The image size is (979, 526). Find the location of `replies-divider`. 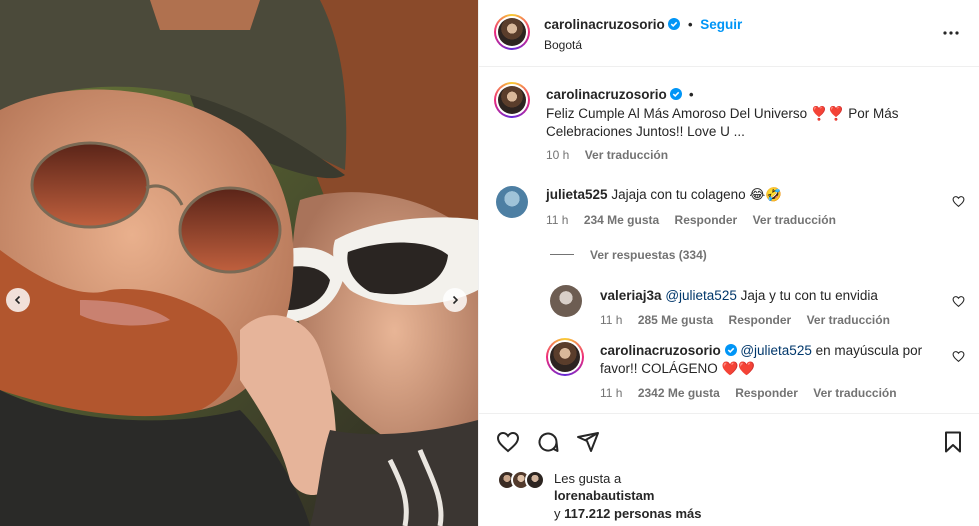

replies-divider is located at coordinates (562, 254).